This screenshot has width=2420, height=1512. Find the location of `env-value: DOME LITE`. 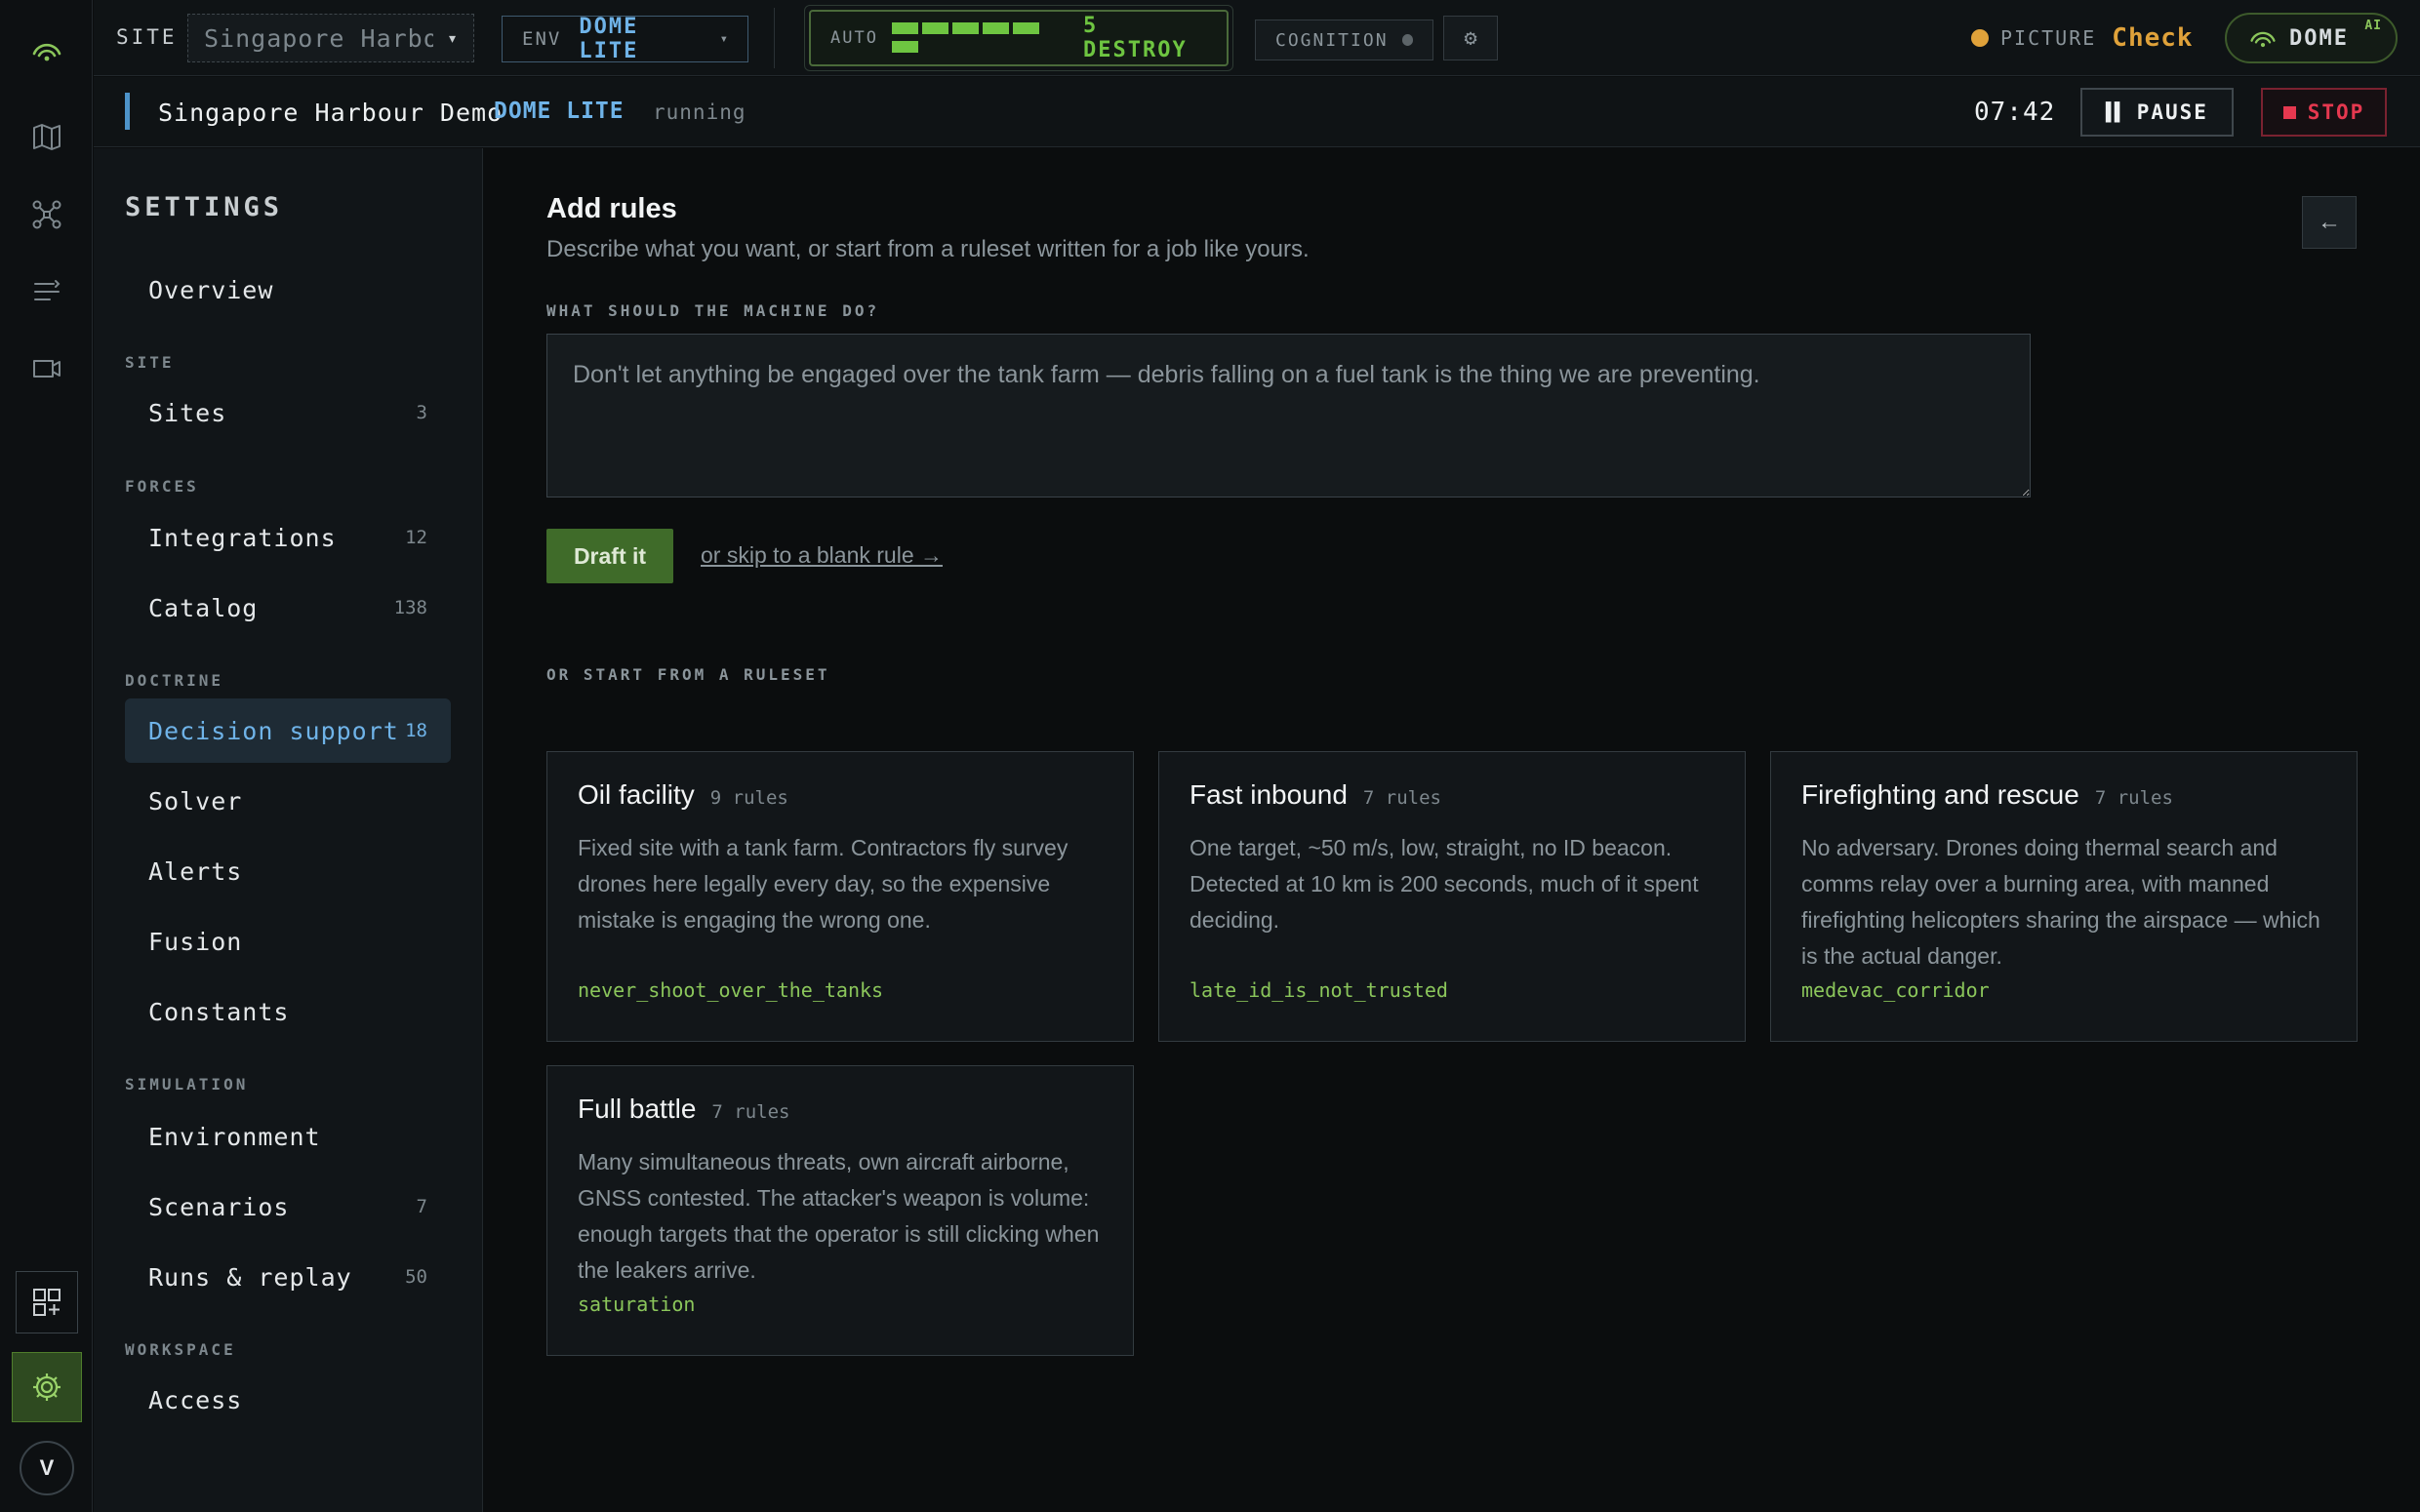

env-value: DOME LITE is located at coordinates (609, 39).